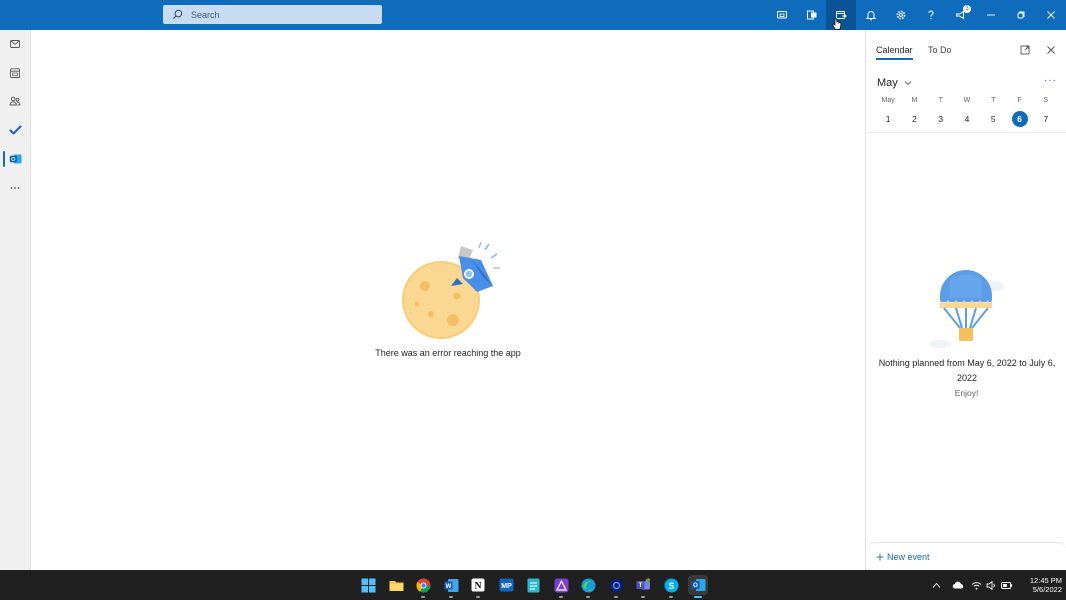  I want to click on office-apps-icon, so click(812, 15).